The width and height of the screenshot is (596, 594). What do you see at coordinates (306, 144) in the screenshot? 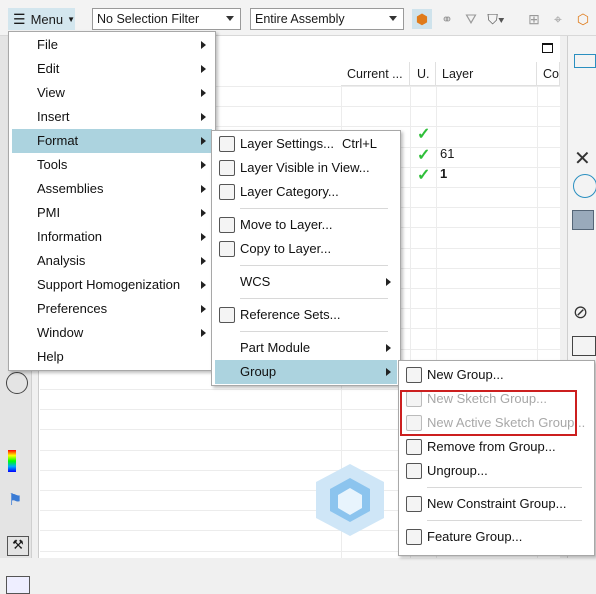
I see `menu-item-layer-settings: Layer Settings... Ctrl+L` at bounding box center [306, 144].